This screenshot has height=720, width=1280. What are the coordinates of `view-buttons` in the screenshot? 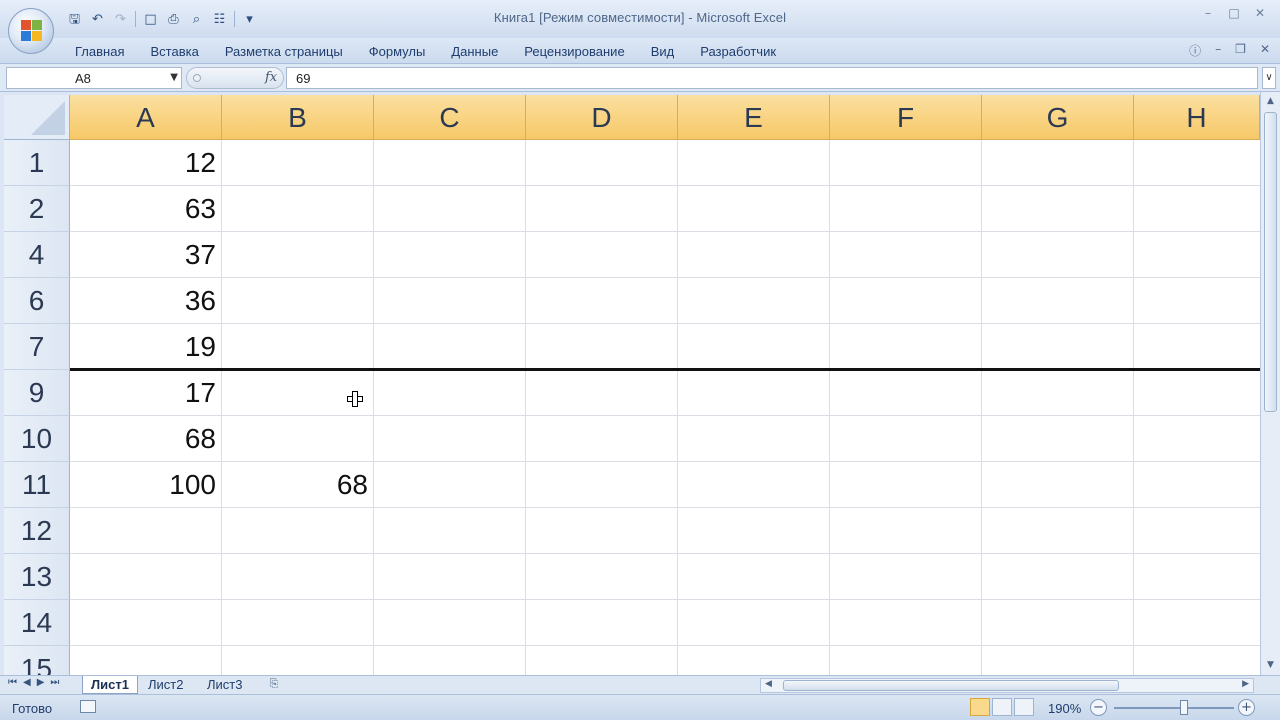 It's located at (1002, 707).